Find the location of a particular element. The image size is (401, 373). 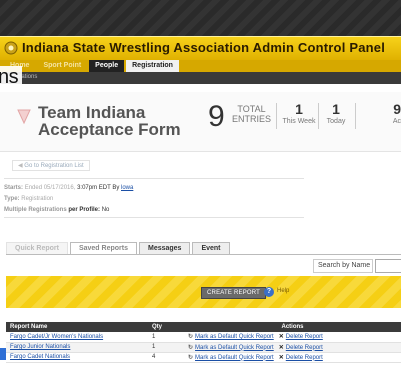

report-name-link: Fargo Cadet/Jr Women's Nationals is located at coordinates (56, 337).